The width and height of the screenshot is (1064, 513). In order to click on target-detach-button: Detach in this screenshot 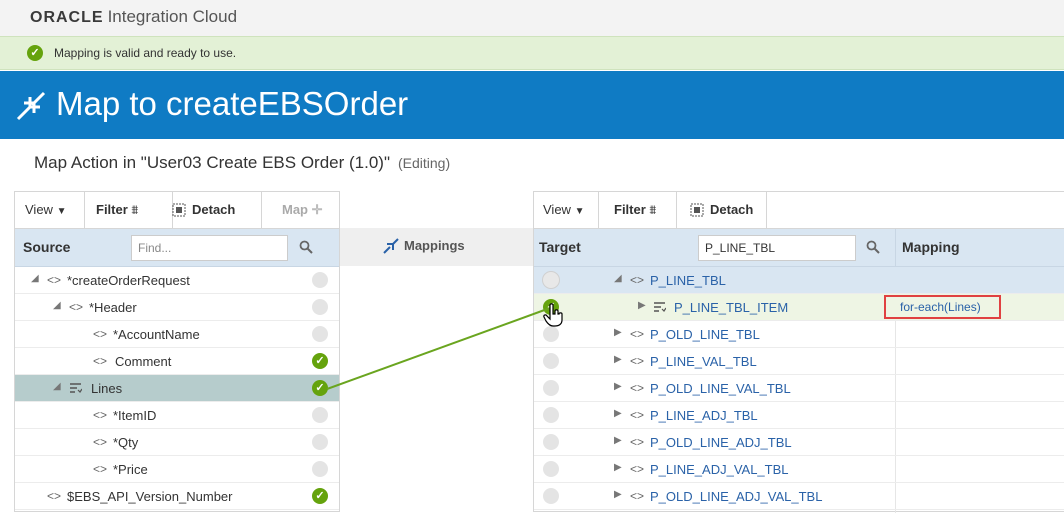, I will do `click(721, 210)`.